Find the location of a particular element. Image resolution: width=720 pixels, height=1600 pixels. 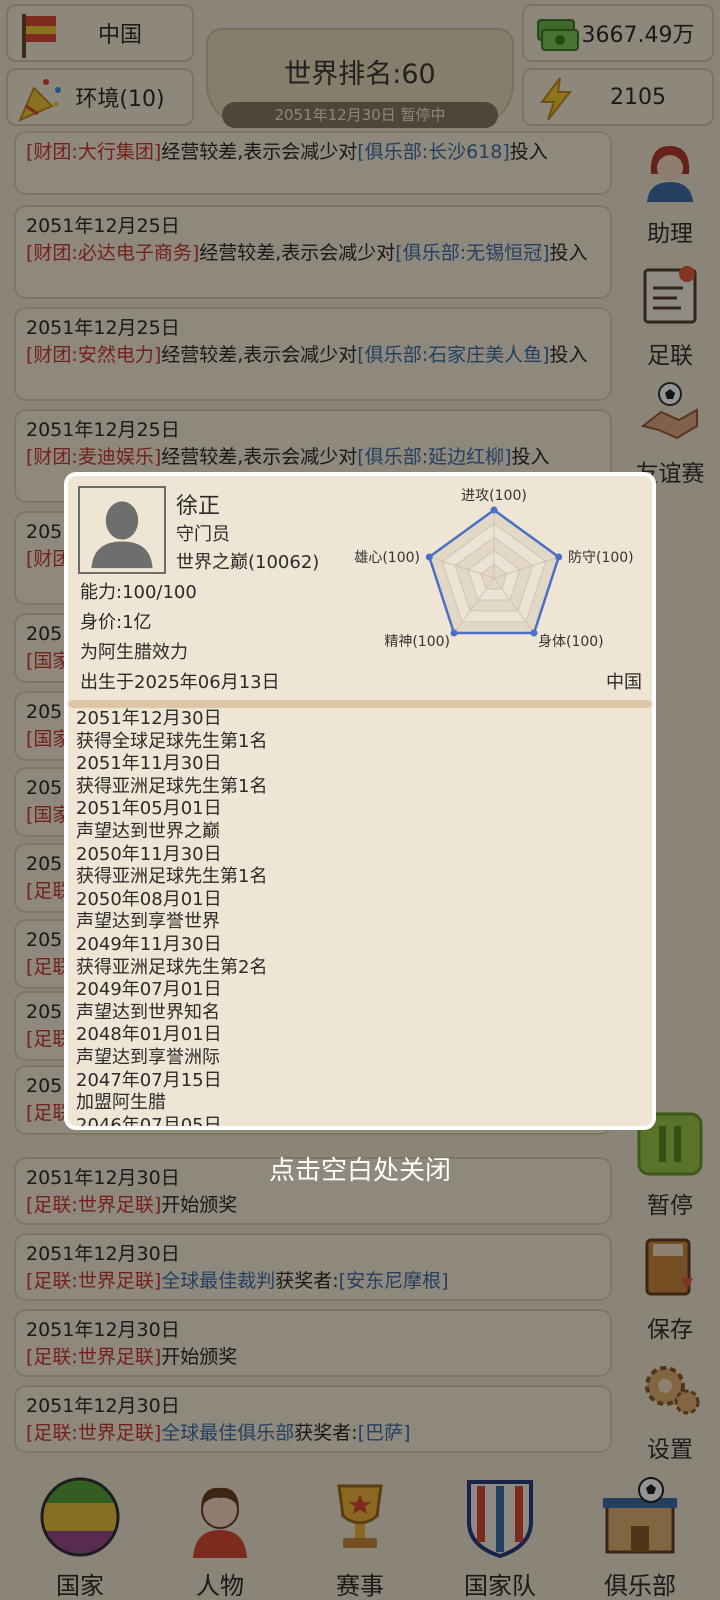

history-entry: 2050年08月01日 is located at coordinates (149, 899).